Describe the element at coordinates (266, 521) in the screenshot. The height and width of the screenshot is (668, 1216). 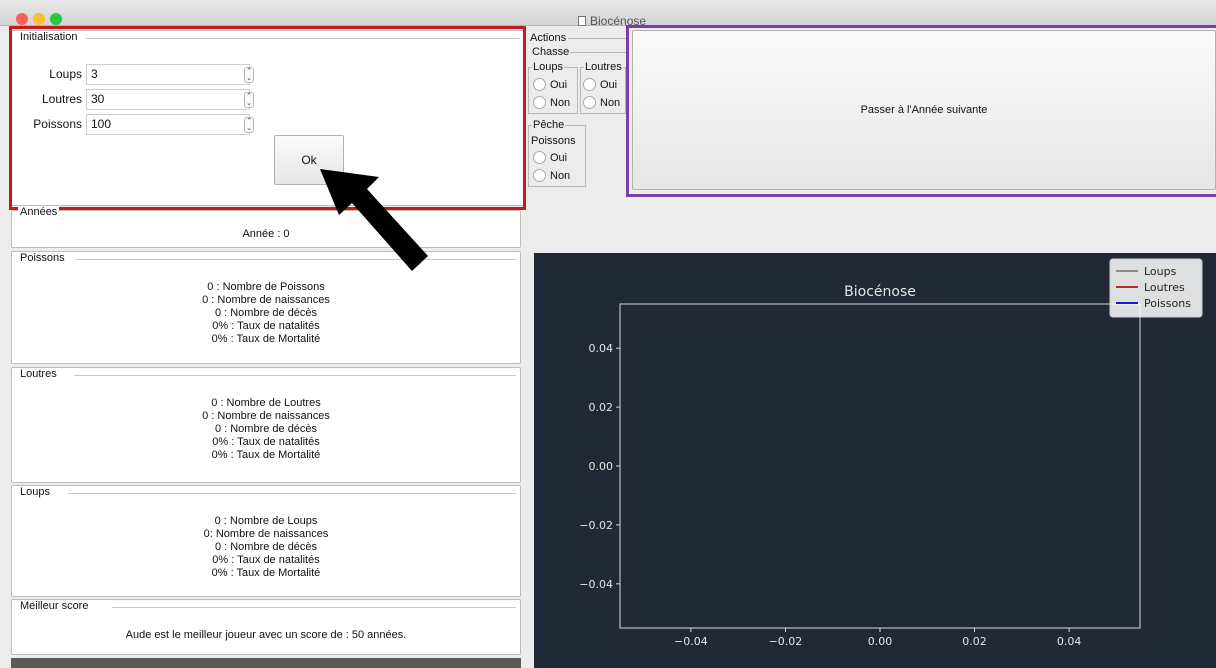
I see `stat-line: 0 : Nombre de Loups` at that location.